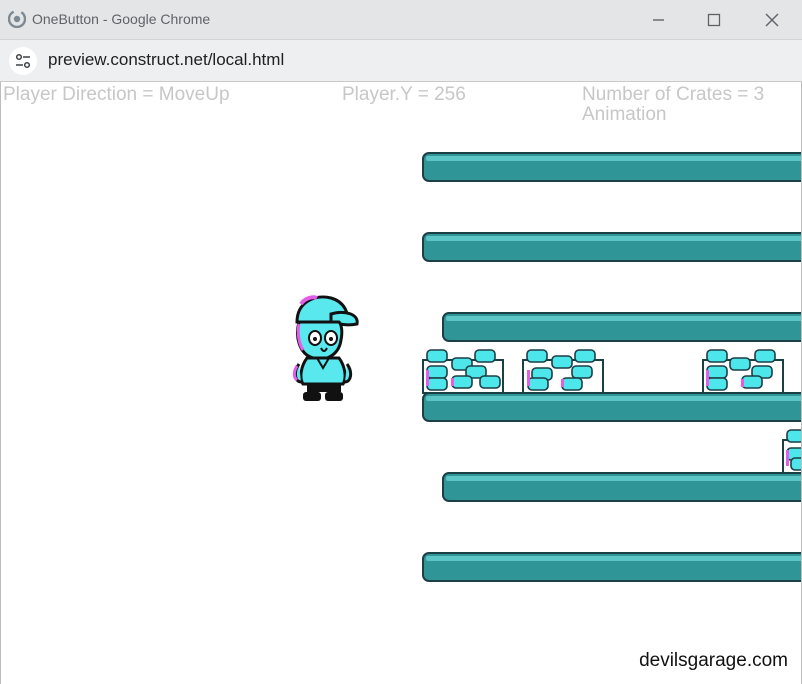 Image resolution: width=802 pixels, height=684 pixels. Describe the element at coordinates (121, 19) in the screenshot. I see `window-title: OneButton - Google Chrome` at that location.